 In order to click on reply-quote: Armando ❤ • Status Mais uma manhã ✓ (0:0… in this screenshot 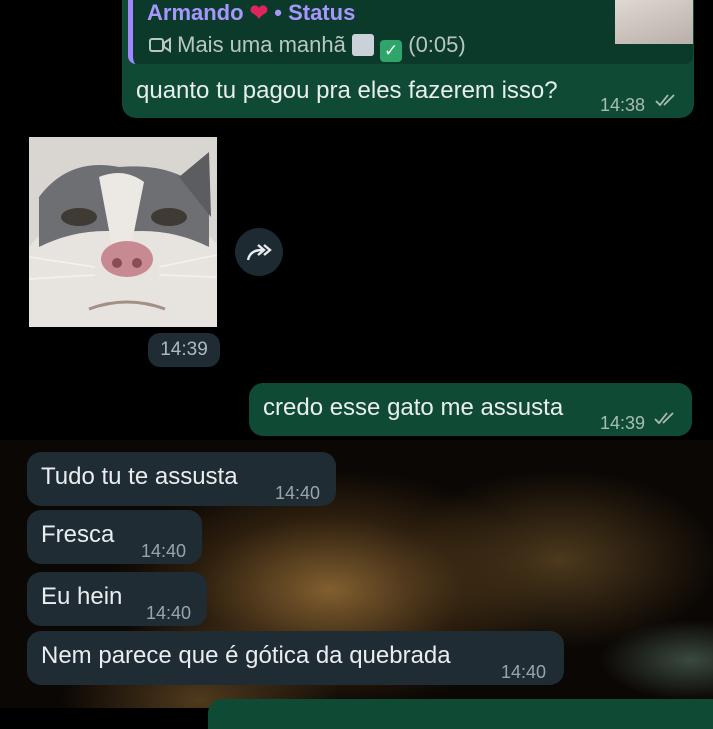, I will do `click(410, 32)`.